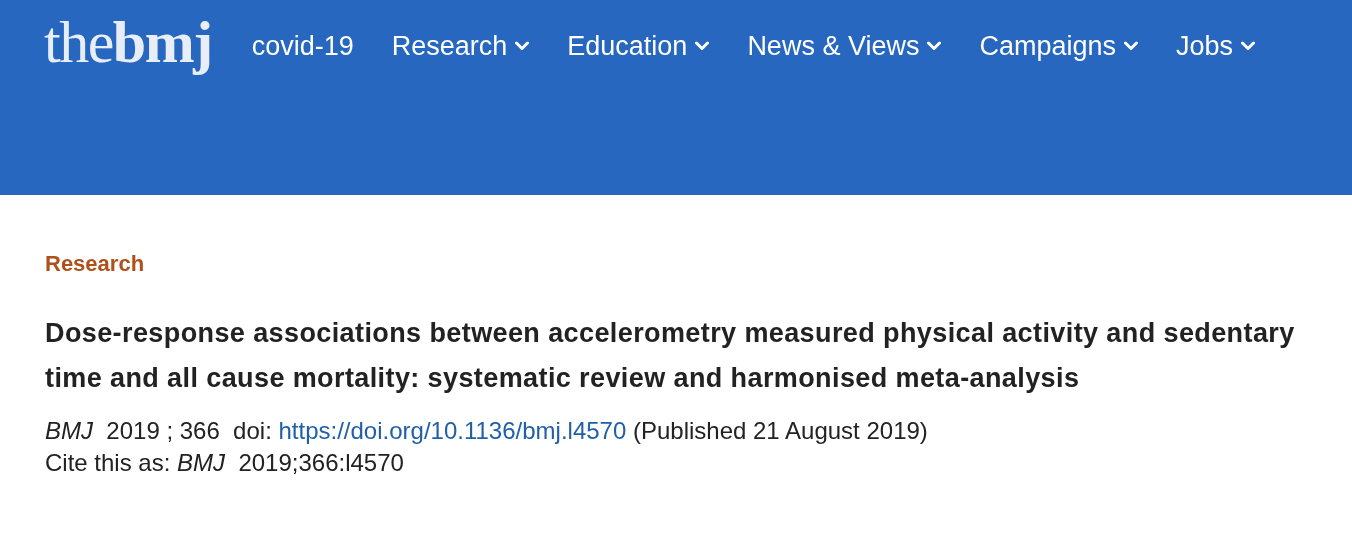  I want to click on doi-link: https://doi.org/10.1136/bmj.l4570, so click(452, 430).